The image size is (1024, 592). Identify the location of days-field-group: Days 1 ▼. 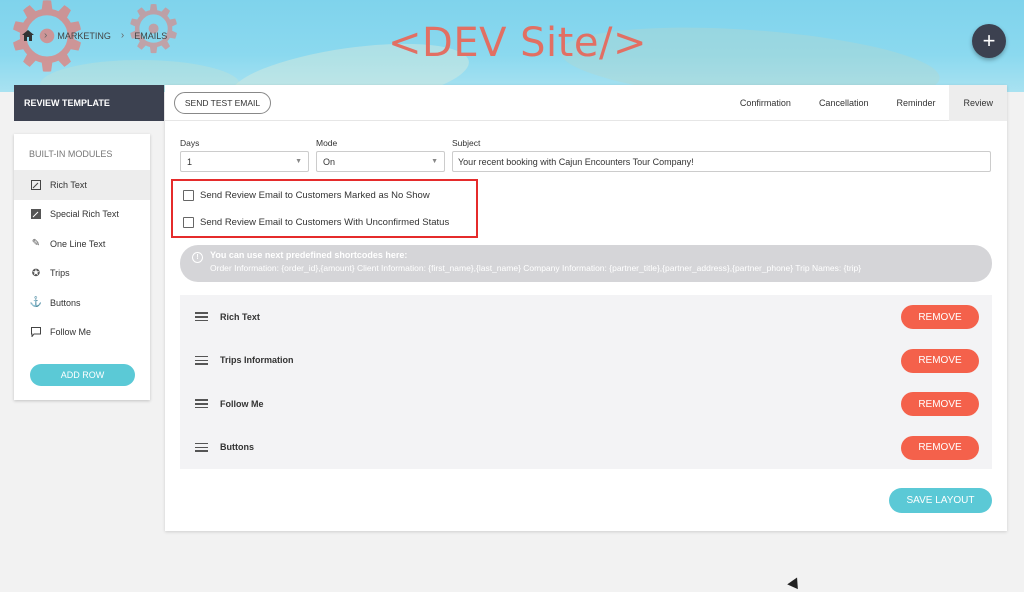
(244, 155).